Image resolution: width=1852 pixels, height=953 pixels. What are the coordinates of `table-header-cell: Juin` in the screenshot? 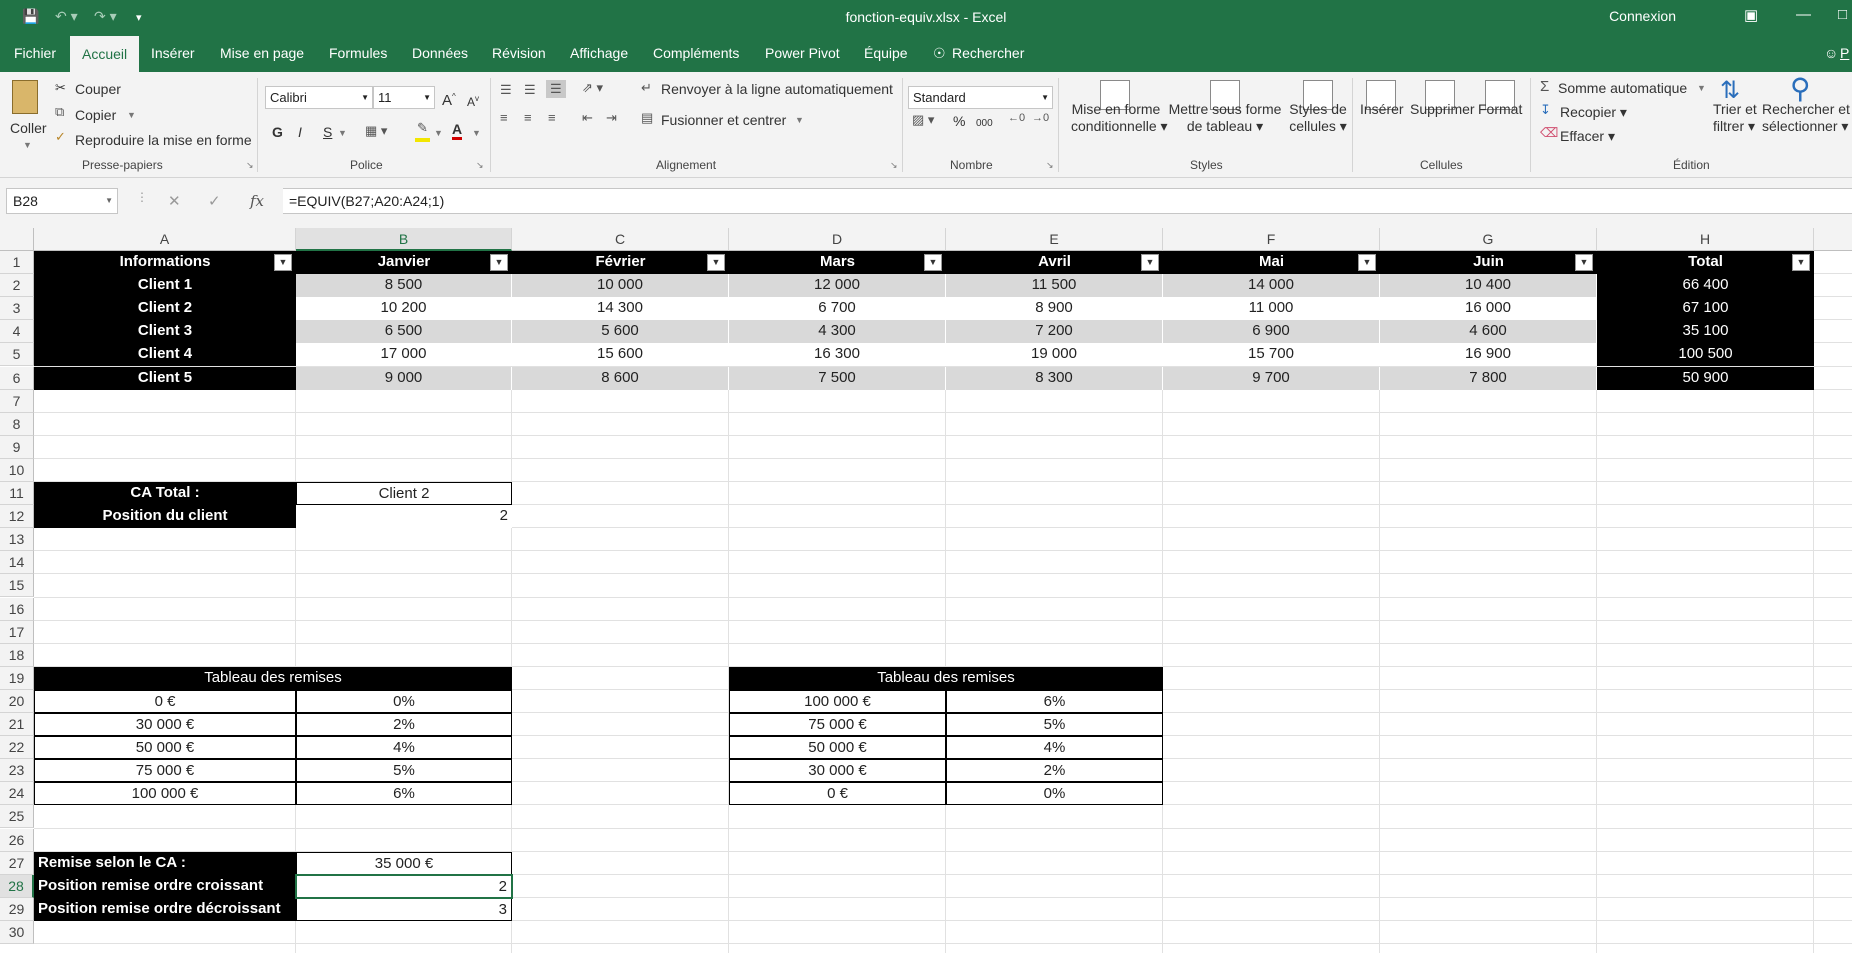 It's located at (1488, 263).